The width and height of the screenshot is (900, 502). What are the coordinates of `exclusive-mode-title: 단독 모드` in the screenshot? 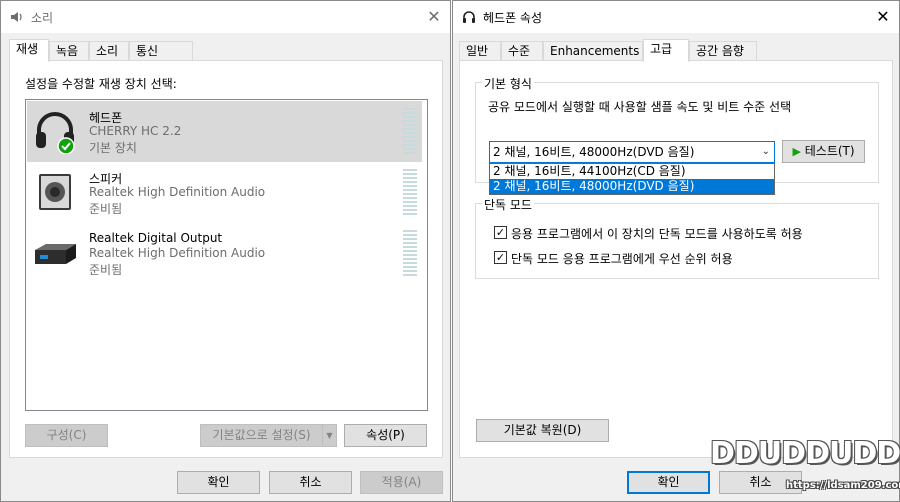 It's located at (508, 204).